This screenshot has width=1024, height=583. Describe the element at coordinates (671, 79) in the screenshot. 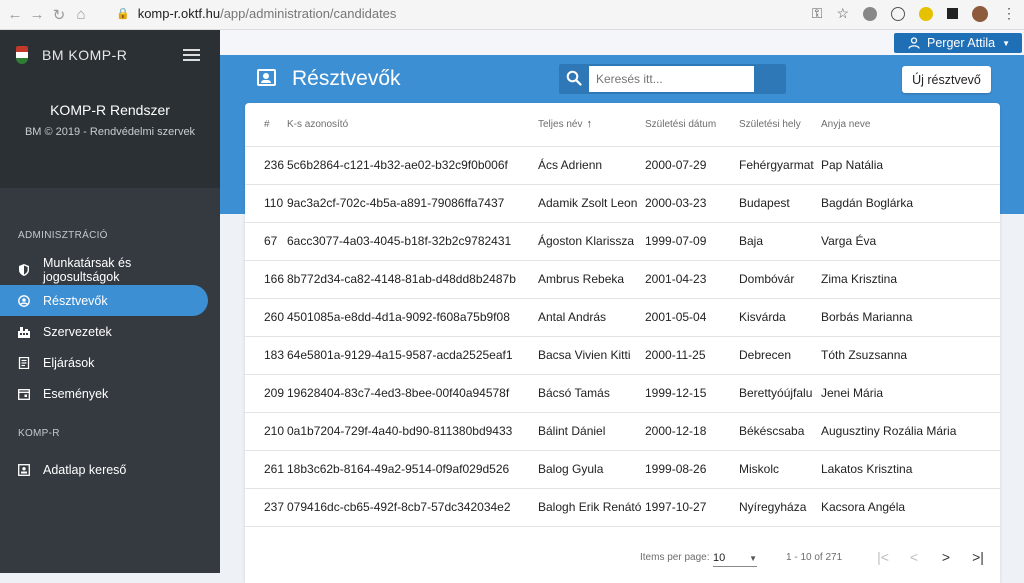

I see `search-input` at that location.